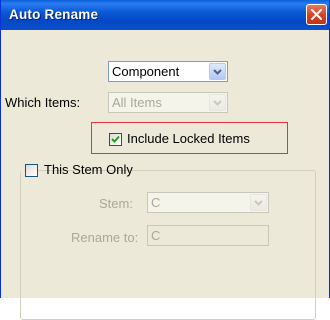 The width and height of the screenshot is (330, 320). What do you see at coordinates (105, 237) in the screenshot?
I see `rename-to-label: Rename to:` at bounding box center [105, 237].